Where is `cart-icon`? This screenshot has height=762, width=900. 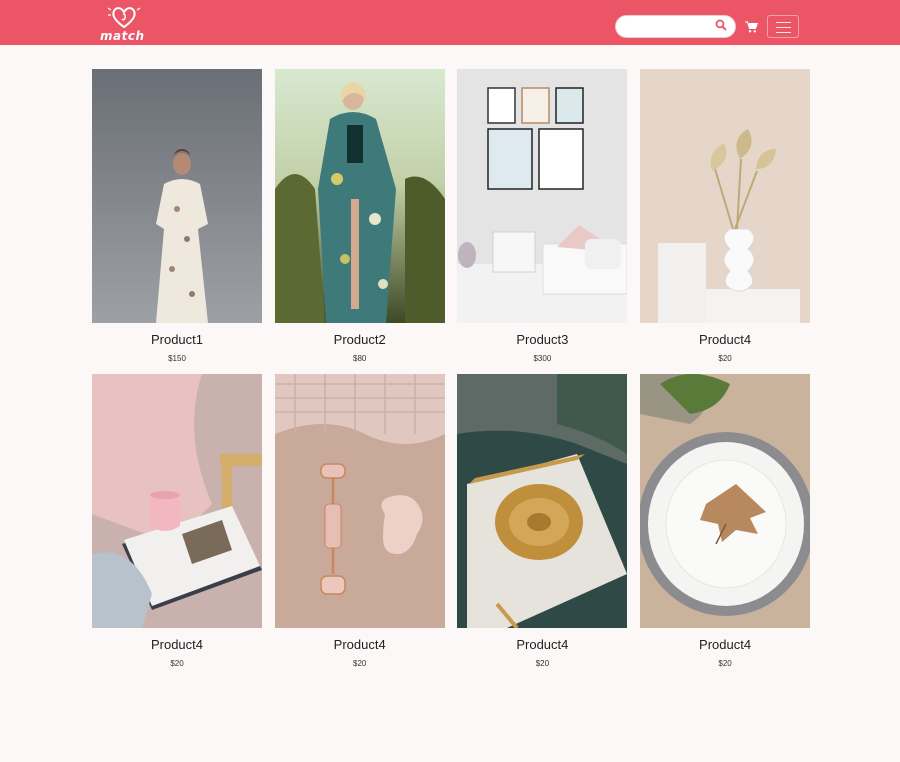 cart-icon is located at coordinates (751, 27).